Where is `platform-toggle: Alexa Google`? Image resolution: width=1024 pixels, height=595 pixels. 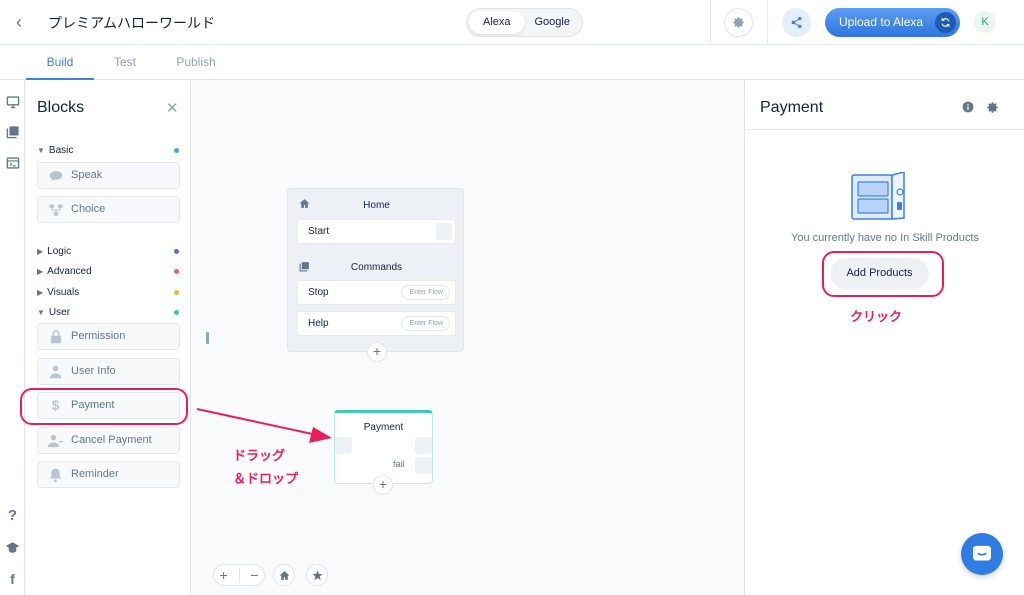
platform-toggle: Alexa Google is located at coordinates (524, 22).